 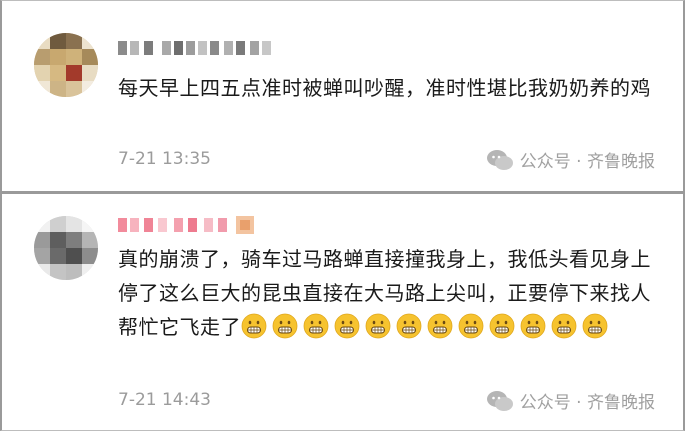 I want to click on comment-time: 7-21 13:35, so click(x=164, y=159).